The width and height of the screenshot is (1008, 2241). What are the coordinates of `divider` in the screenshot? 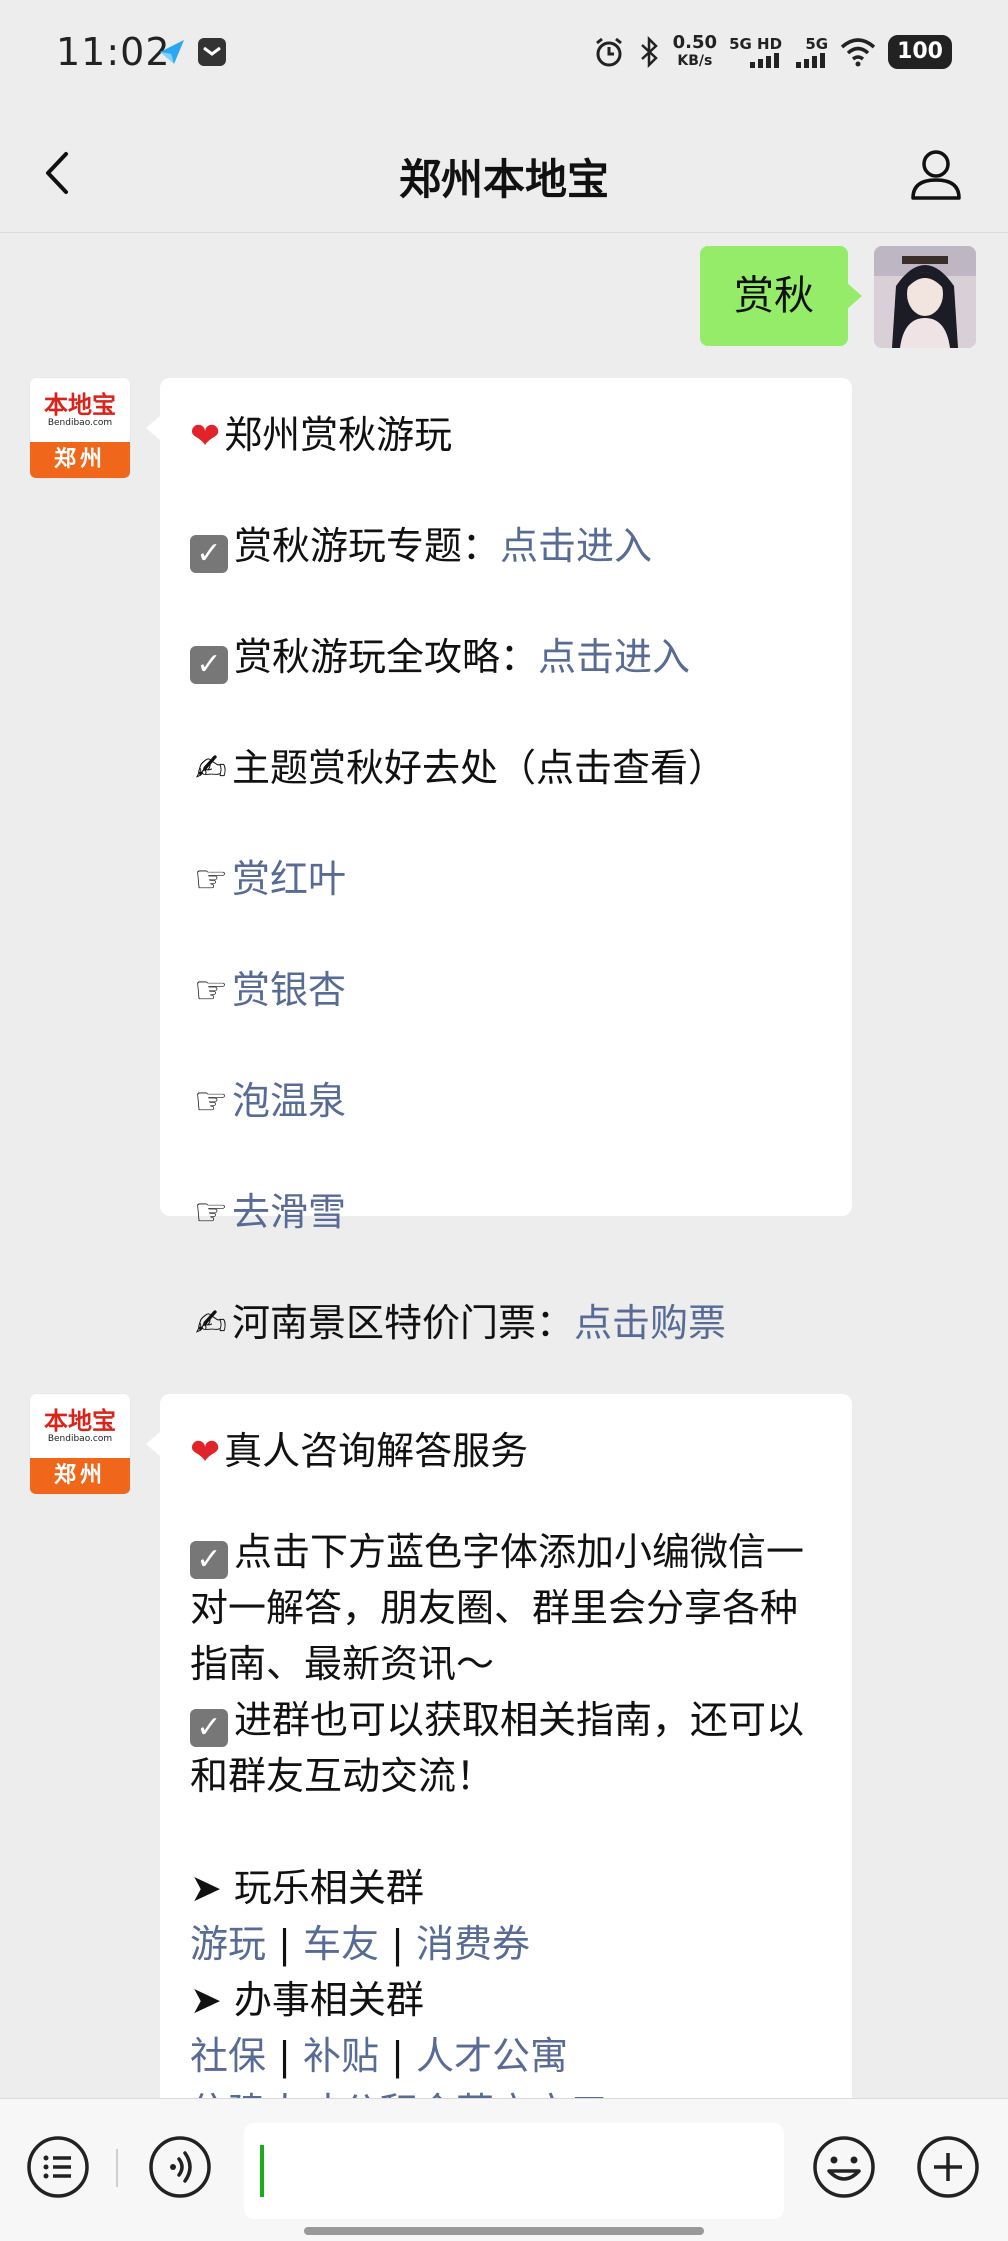 It's located at (117, 2168).